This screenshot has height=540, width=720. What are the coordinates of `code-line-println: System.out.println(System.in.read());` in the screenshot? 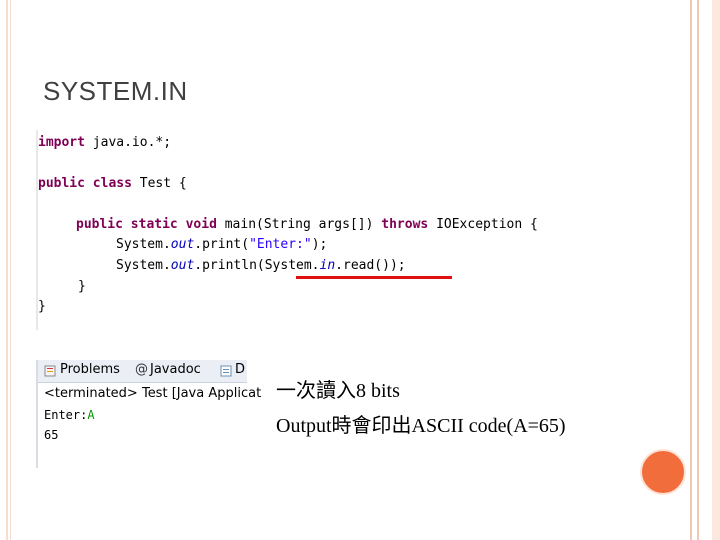 It's located at (261, 265).